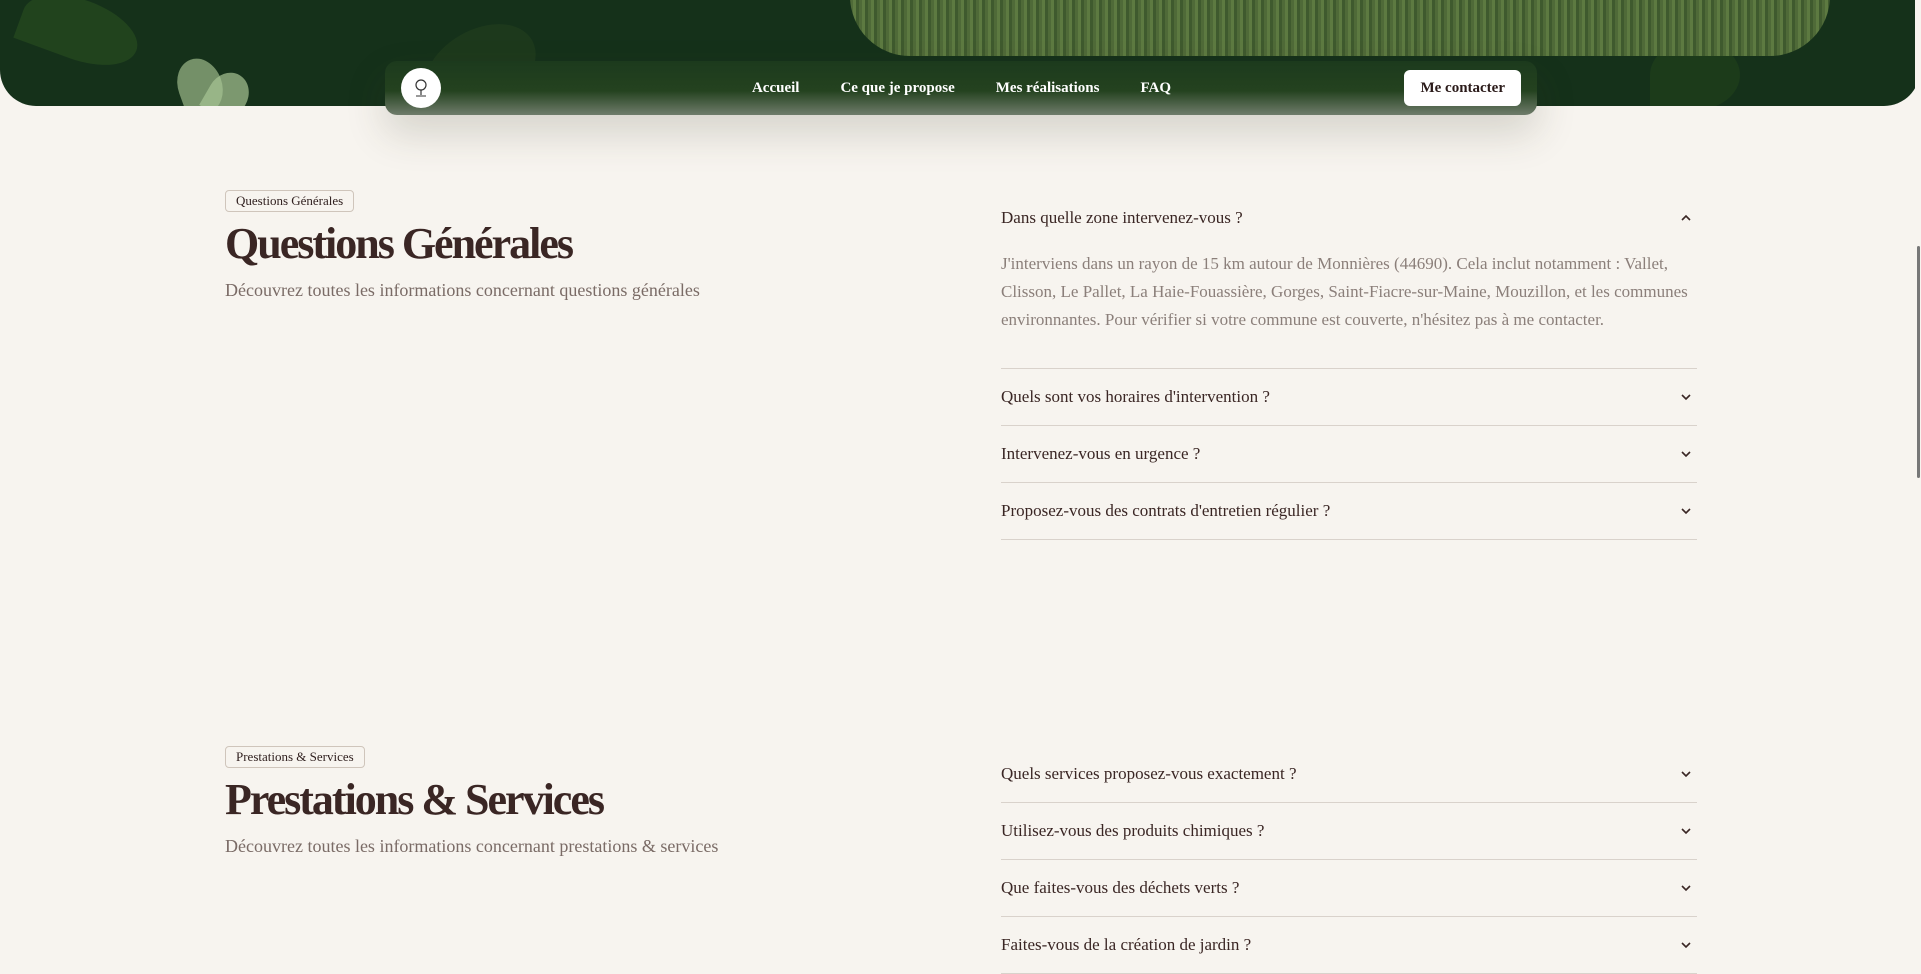 Image resolution: width=1921 pixels, height=974 pixels. I want to click on faq-item: Intervenez-vous en urgence ?, so click(1349, 454).